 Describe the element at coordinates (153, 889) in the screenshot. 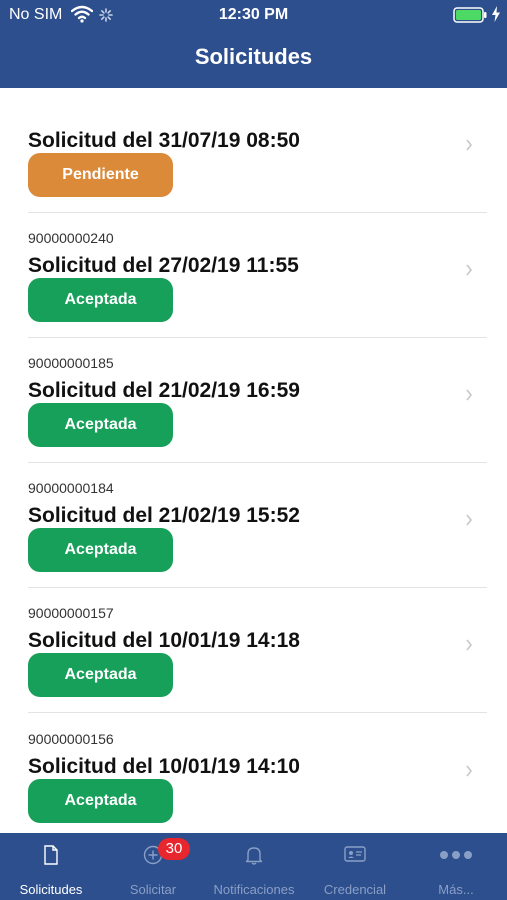

I see `tab-label: Solicitar` at that location.